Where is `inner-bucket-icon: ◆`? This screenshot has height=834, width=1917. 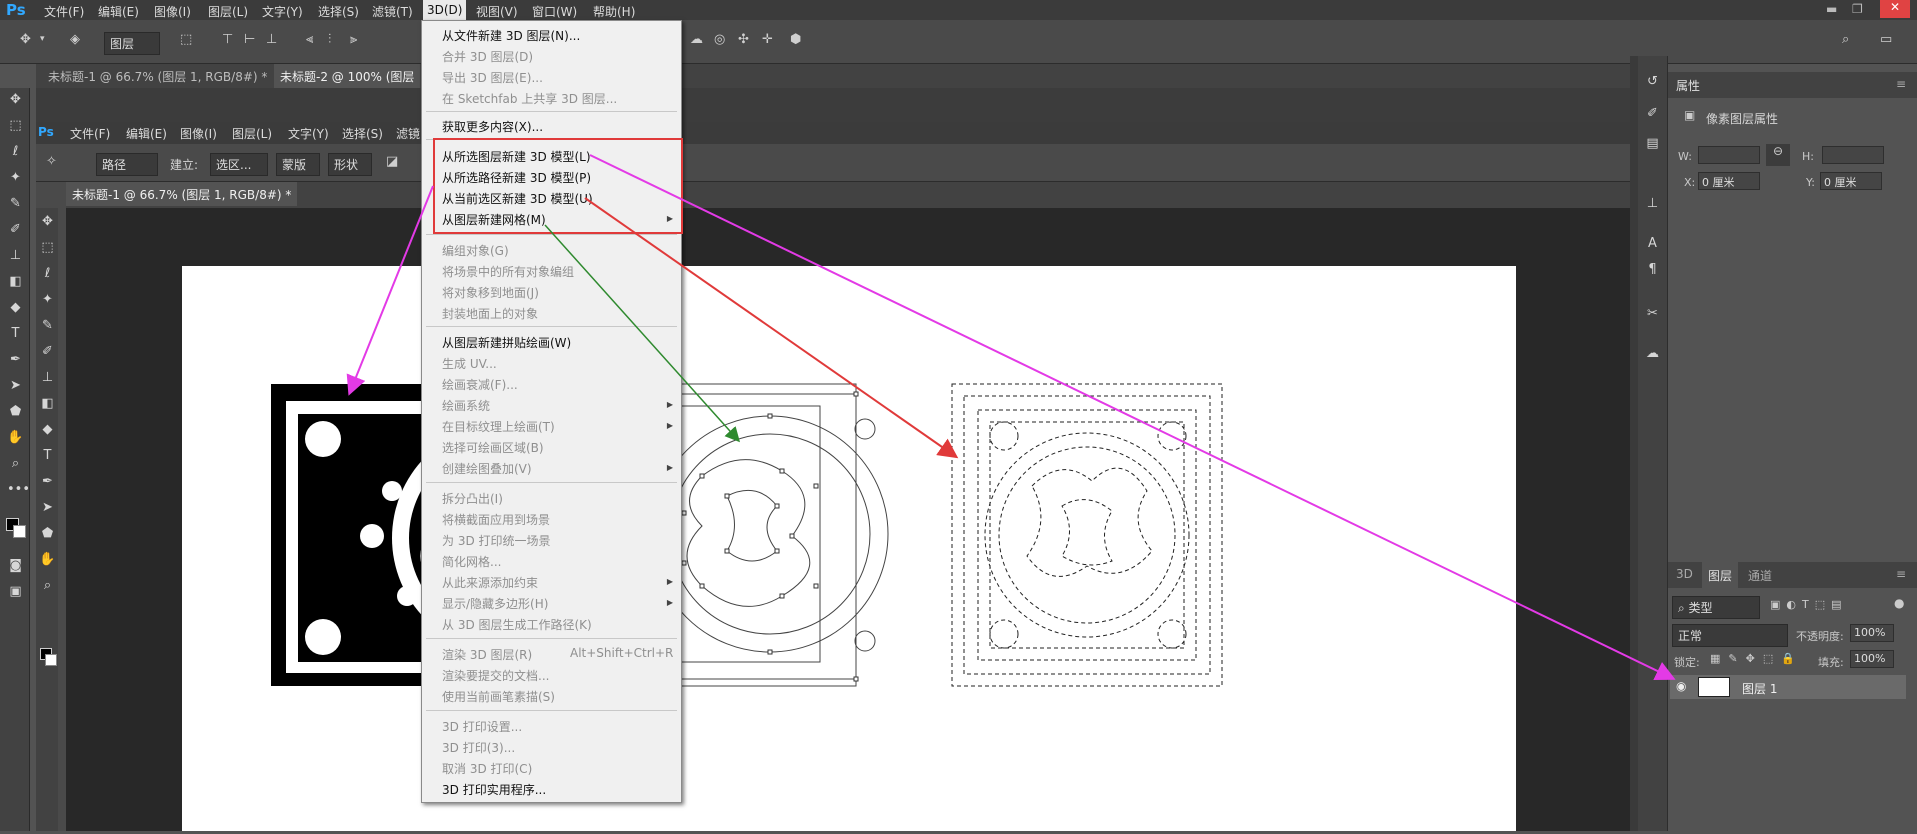 inner-bucket-icon: ◆ is located at coordinates (47, 429).